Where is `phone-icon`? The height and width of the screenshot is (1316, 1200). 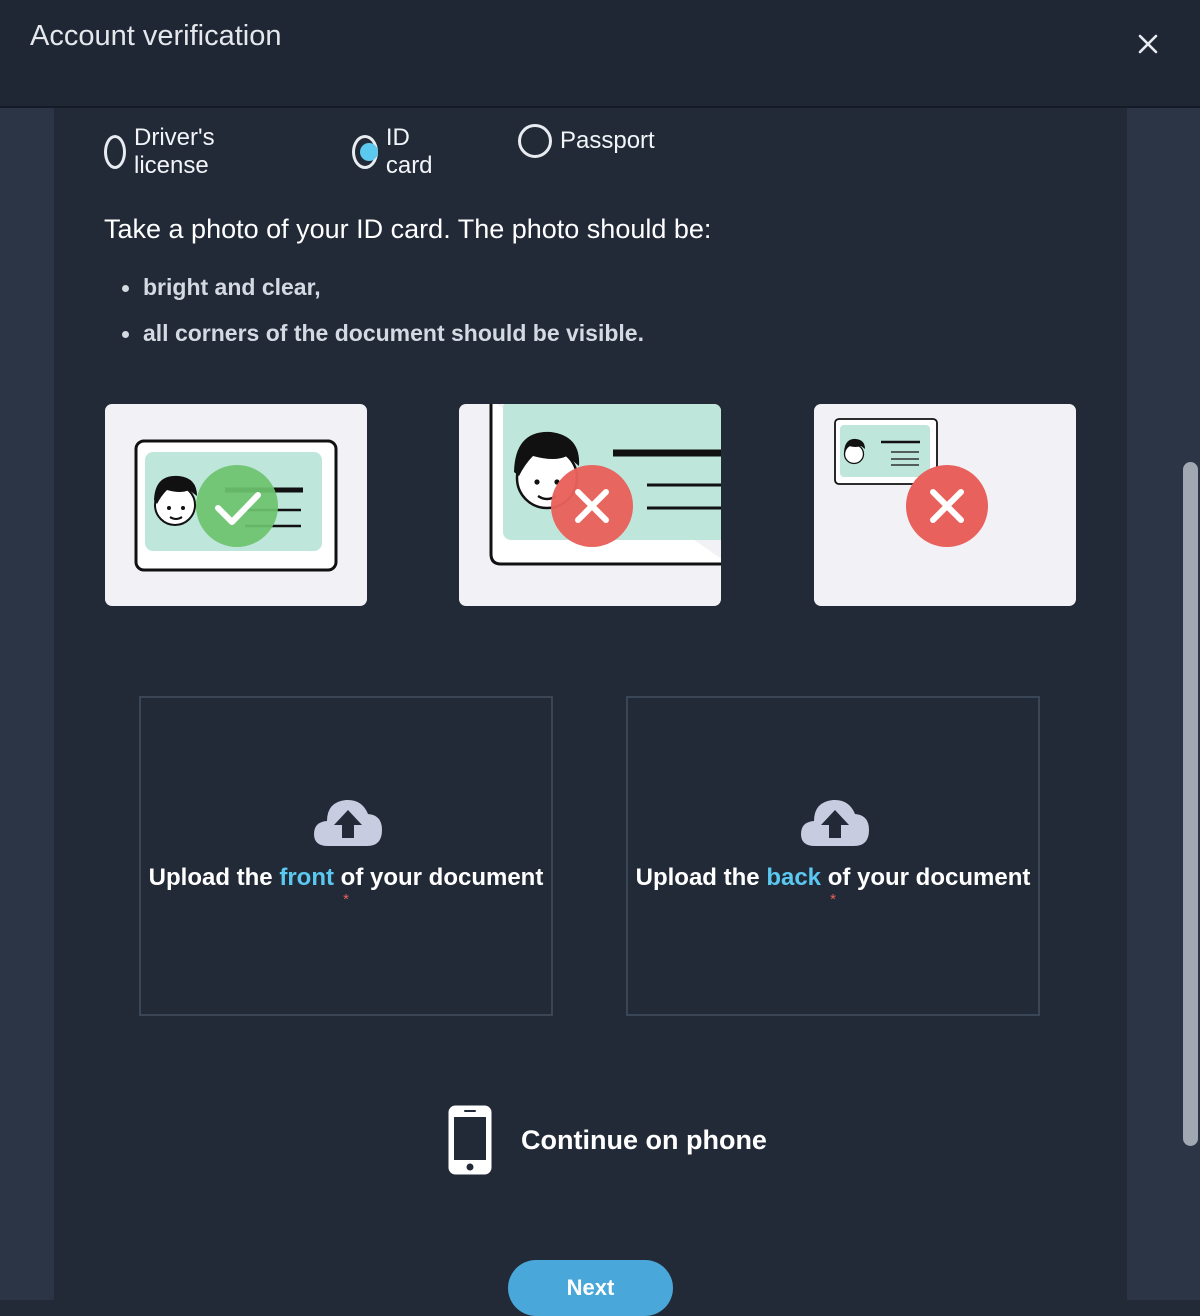
phone-icon is located at coordinates (470, 1140).